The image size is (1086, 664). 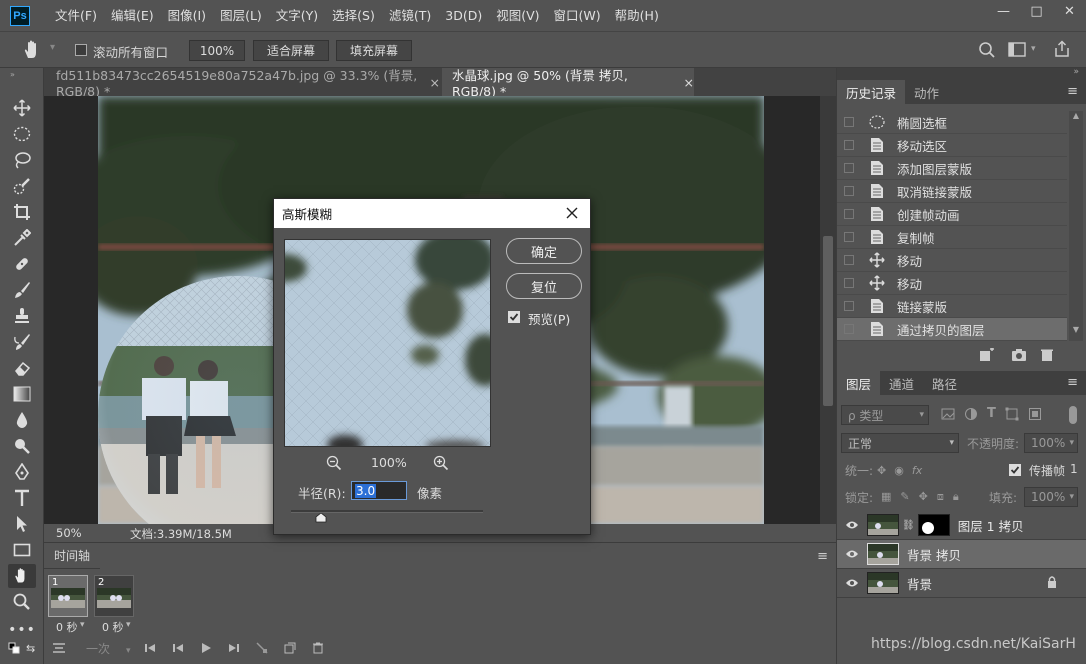 I want to click on menu-item: 选择(S), so click(x=353, y=15).